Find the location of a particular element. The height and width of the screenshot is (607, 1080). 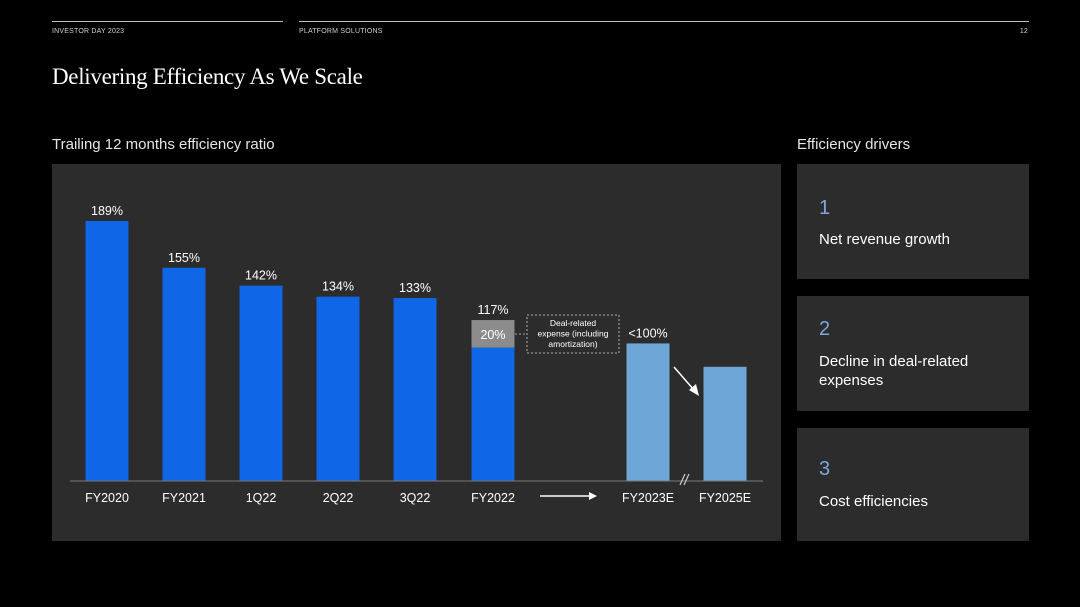

bar-1q22 is located at coordinates (261, 383).